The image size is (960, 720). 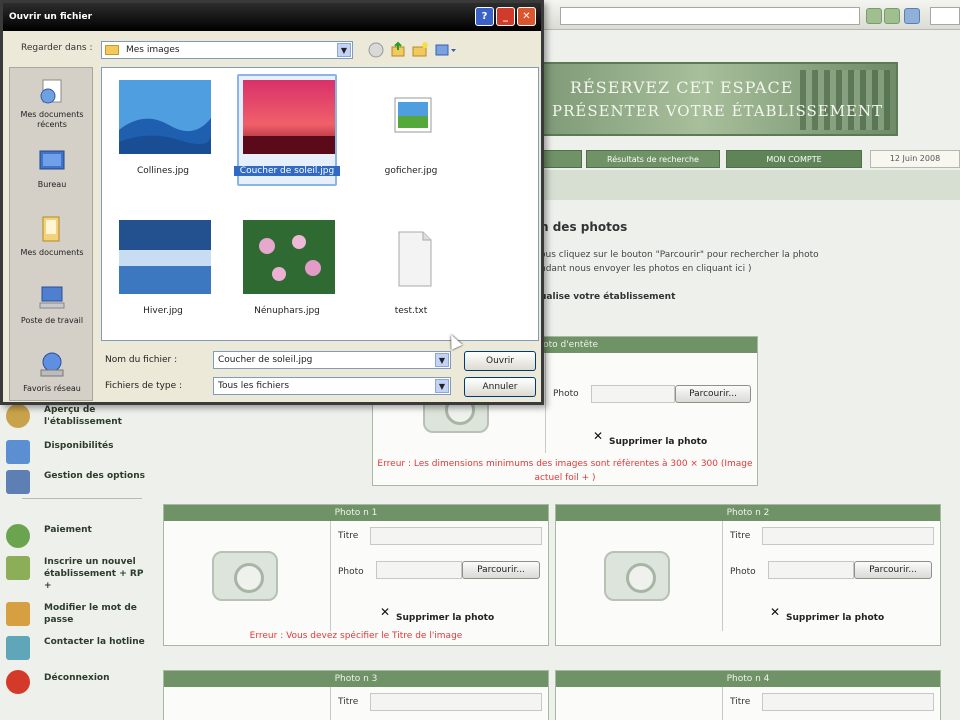 What do you see at coordinates (227, 50) in the screenshot?
I see `lookin-dropdown: Mes images ▼` at bounding box center [227, 50].